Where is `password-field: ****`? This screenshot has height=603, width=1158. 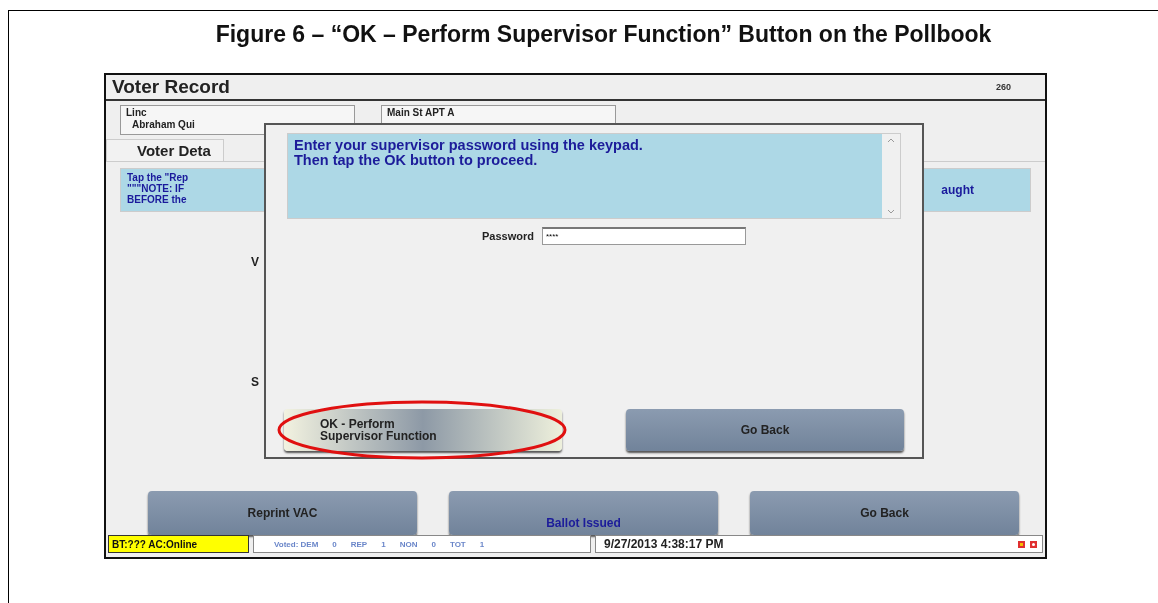
password-field: **** is located at coordinates (644, 236).